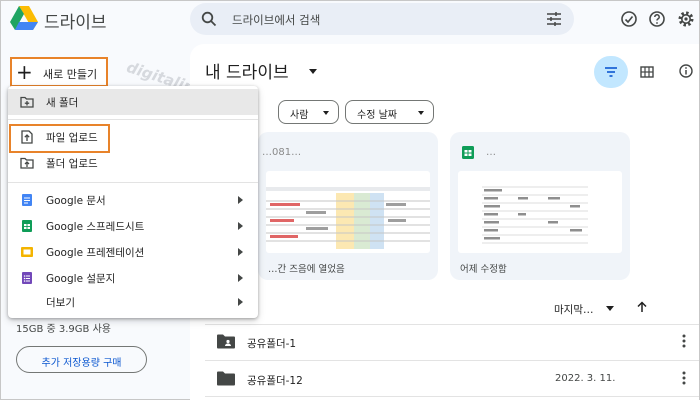 The image size is (700, 400). What do you see at coordinates (226, 341) in the screenshot?
I see `shared-folder-icon` at bounding box center [226, 341].